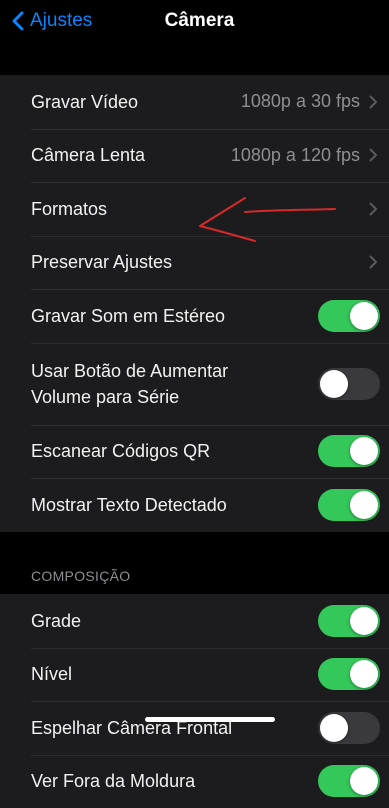 The height and width of the screenshot is (808, 389). Describe the element at coordinates (349, 674) in the screenshot. I see `level-toggle` at that location.